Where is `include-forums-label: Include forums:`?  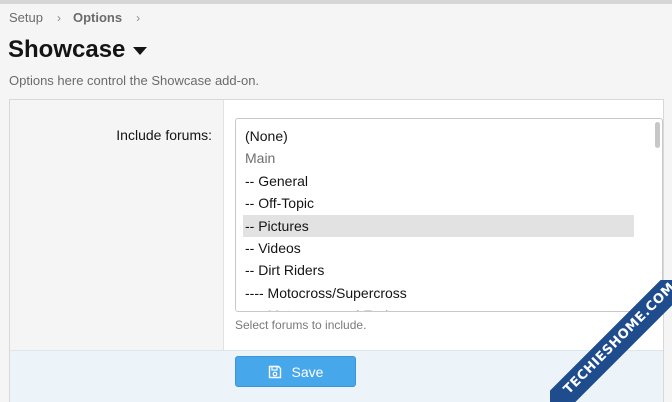 include-forums-label: Include forums: is located at coordinates (164, 135).